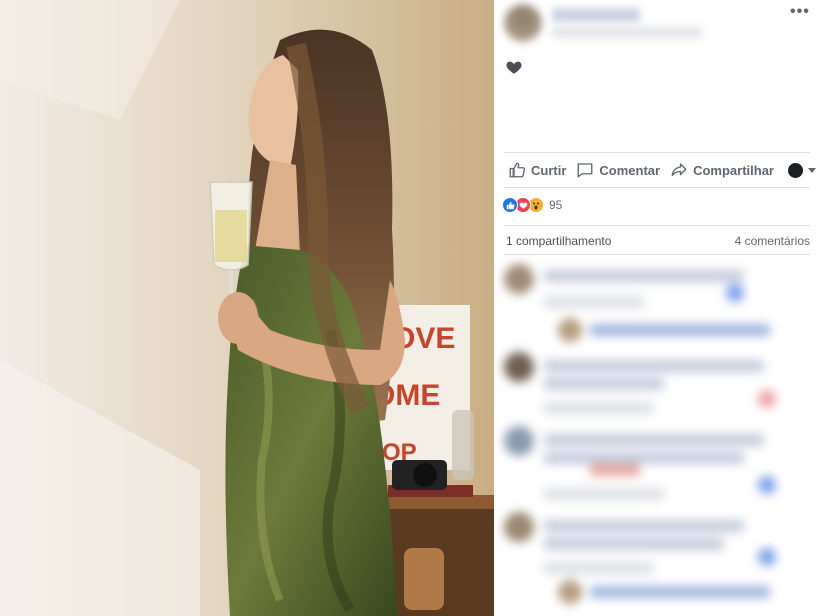 The width and height of the screenshot is (820, 616). What do you see at coordinates (630, 170) in the screenshot?
I see `comment-label: Comentar` at bounding box center [630, 170].